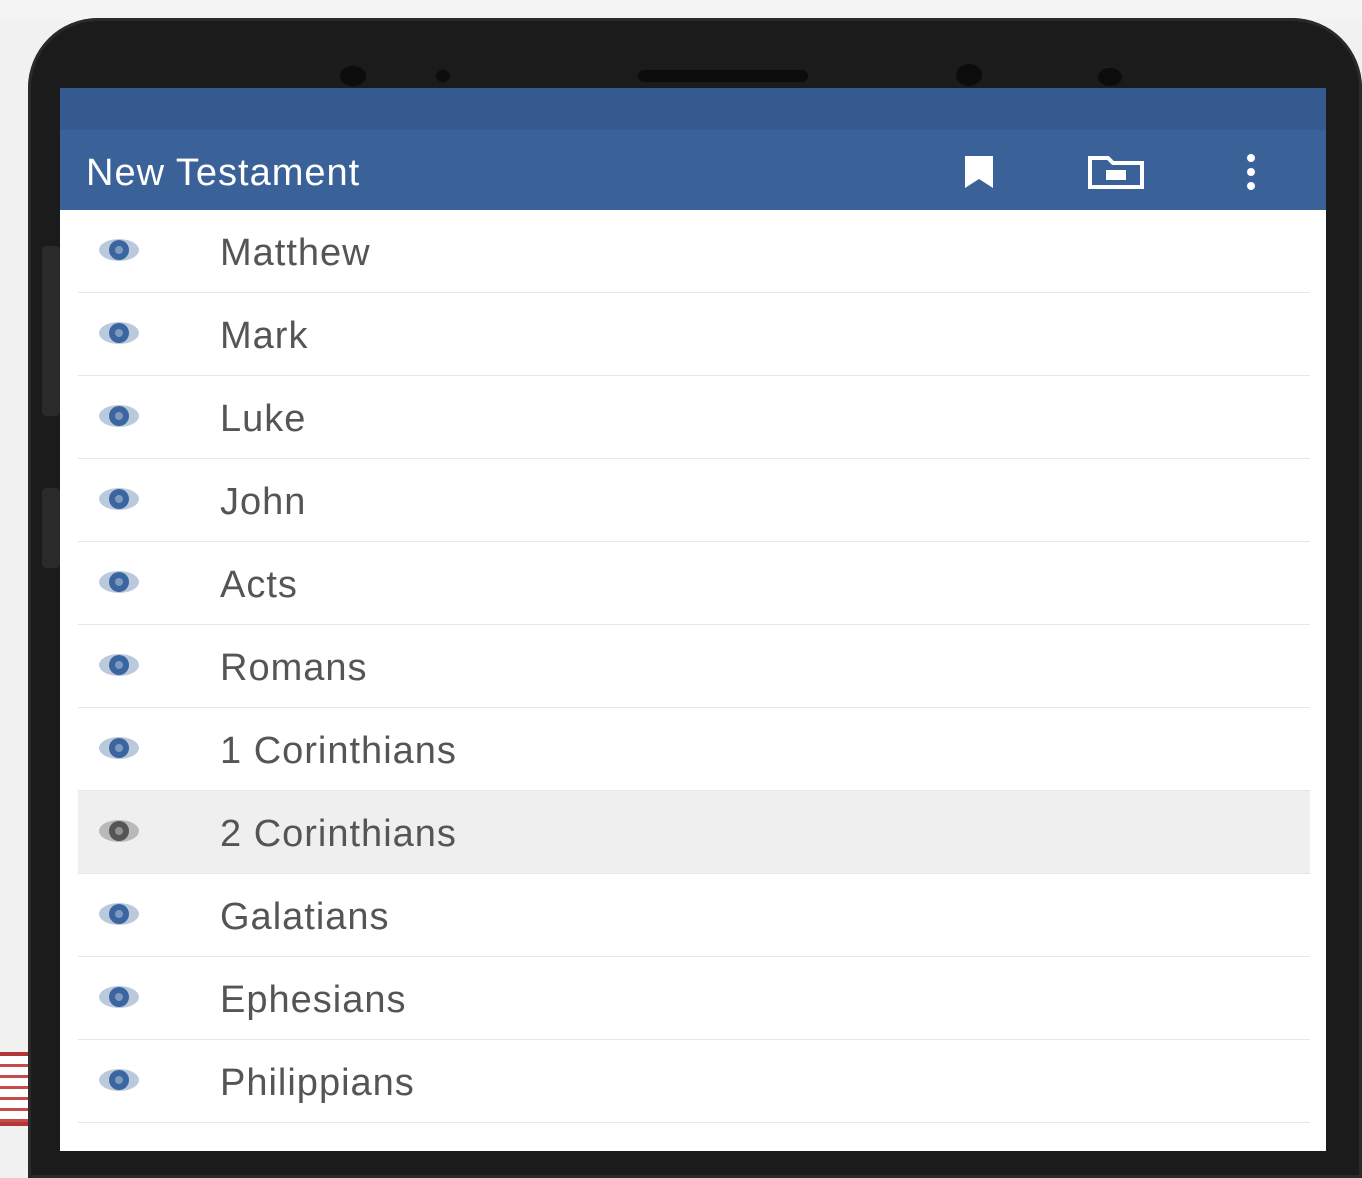 The image size is (1362, 1178). Describe the element at coordinates (443, 76) in the screenshot. I see `proximity-sensor` at that location.